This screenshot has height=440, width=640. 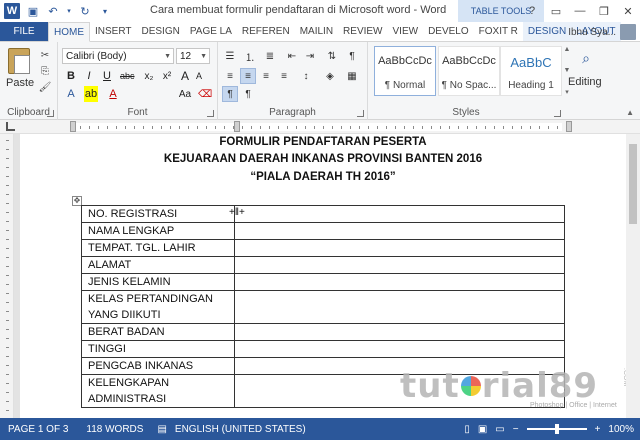 What do you see at coordinates (633, 276) in the screenshot?
I see `vertical-scrollbar` at bounding box center [633, 276].